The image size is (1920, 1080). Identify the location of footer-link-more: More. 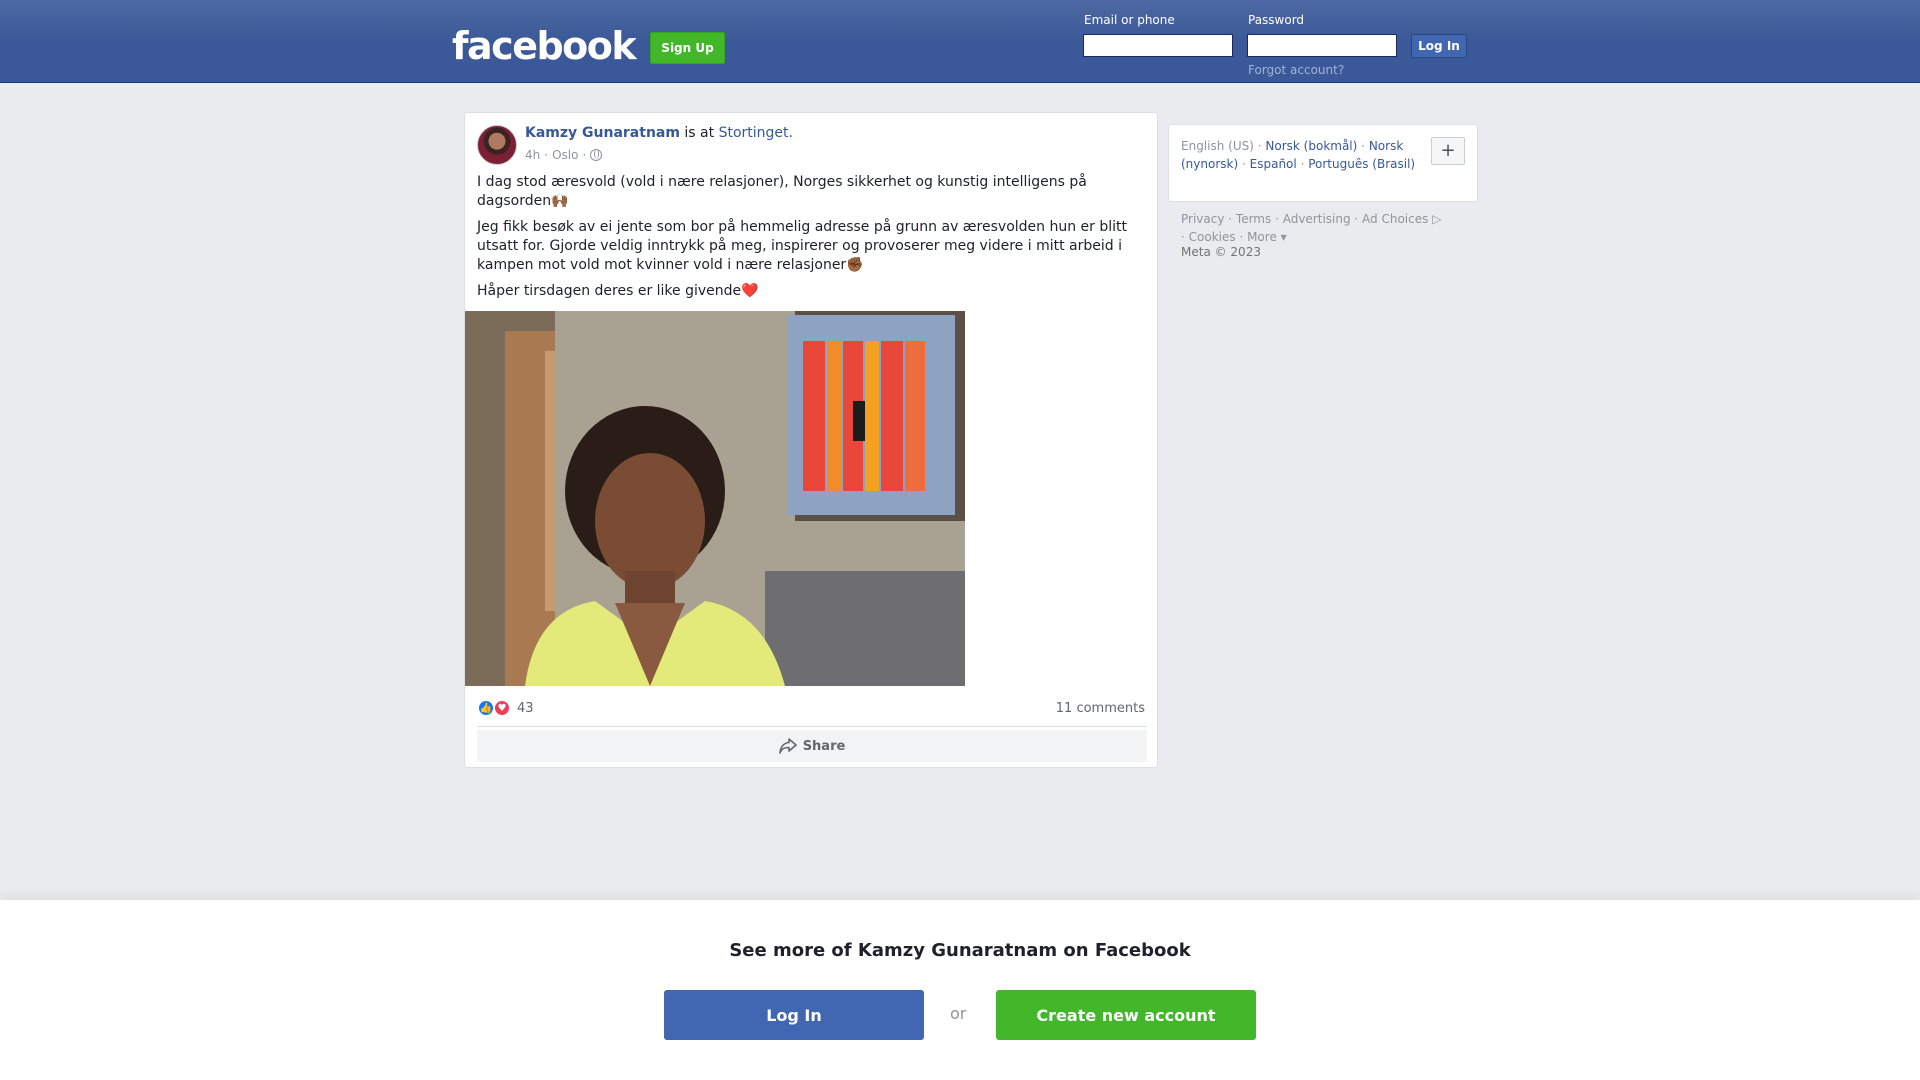
(1262, 237).